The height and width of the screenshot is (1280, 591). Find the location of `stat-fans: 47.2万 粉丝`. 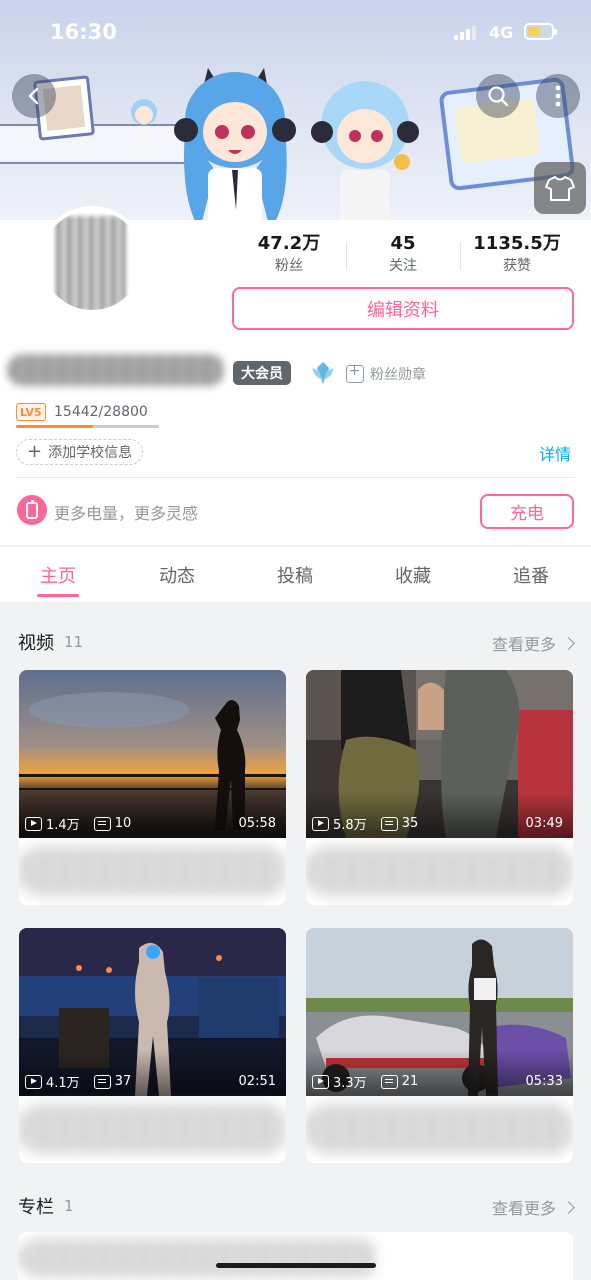

stat-fans: 47.2万 粉丝 is located at coordinates (289, 258).